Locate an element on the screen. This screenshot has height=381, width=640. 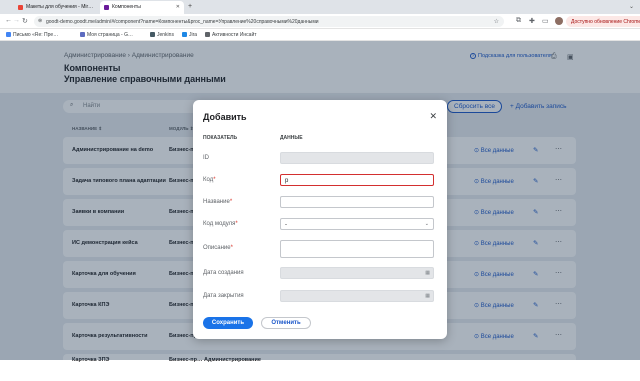
page-icon is located at coordinates (82, 34).